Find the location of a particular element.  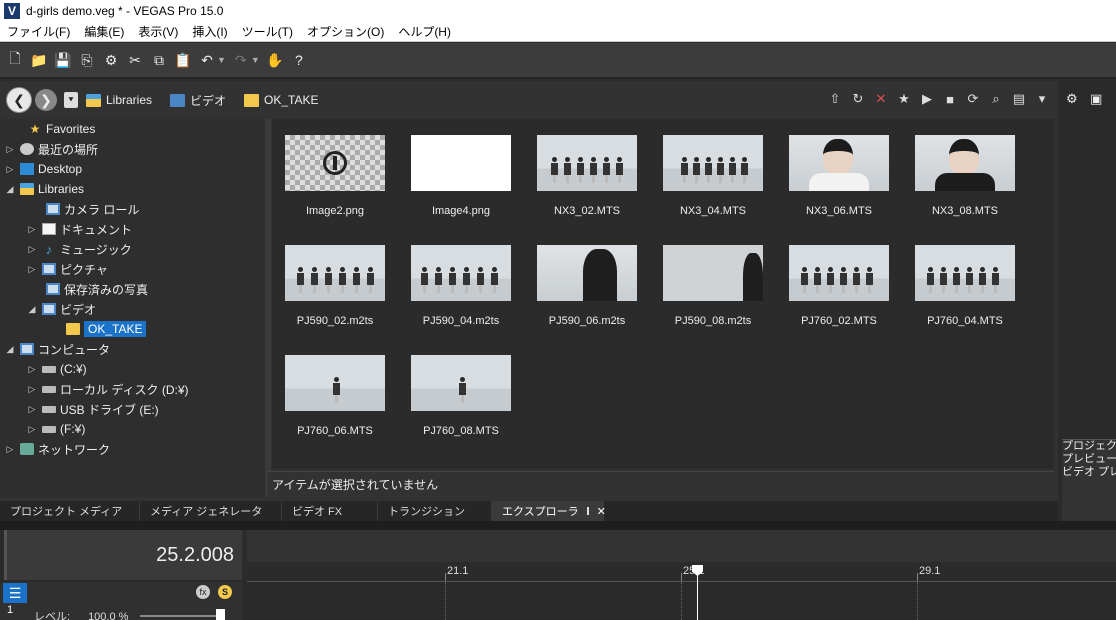

file-item: Image2.png is located at coordinates (335, 172).